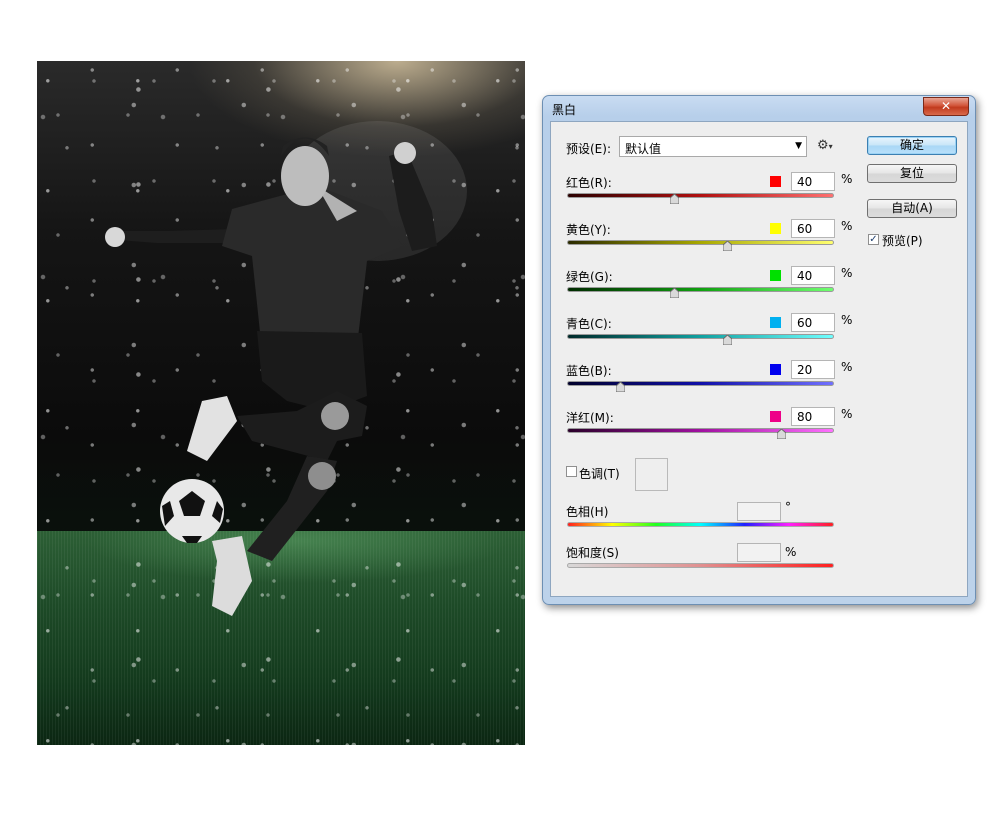  What do you see at coordinates (651, 474) in the screenshot?
I see `tint-color-swatch` at bounding box center [651, 474].